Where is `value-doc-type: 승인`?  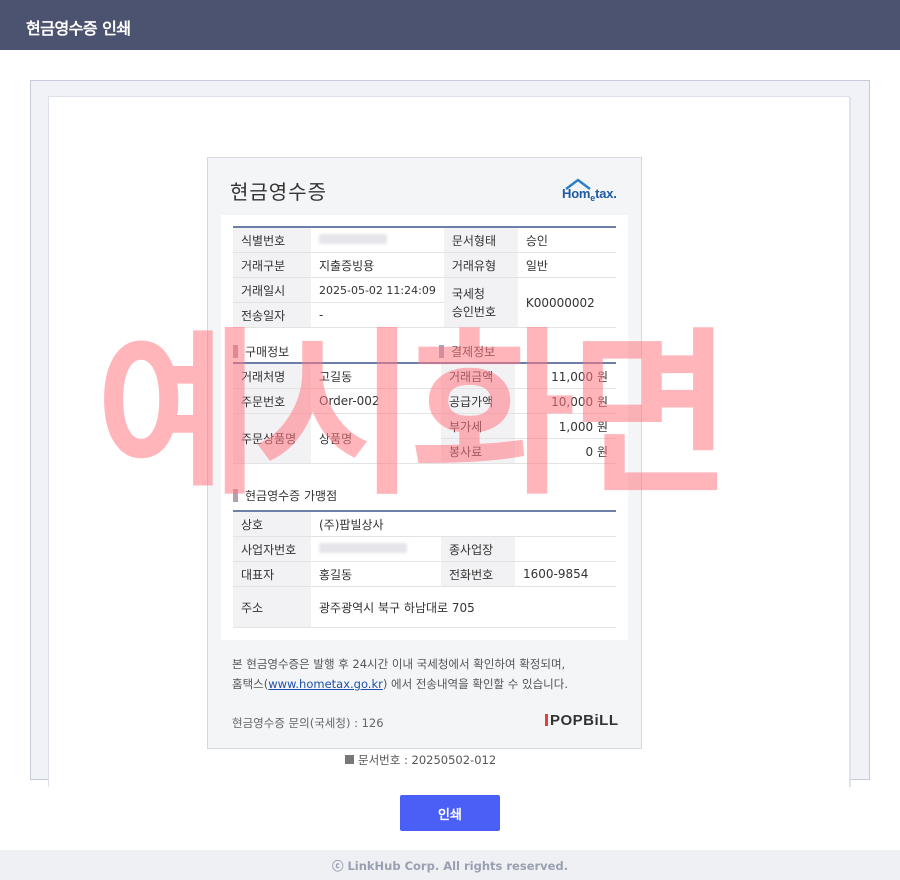 value-doc-type: 승인 is located at coordinates (566, 240).